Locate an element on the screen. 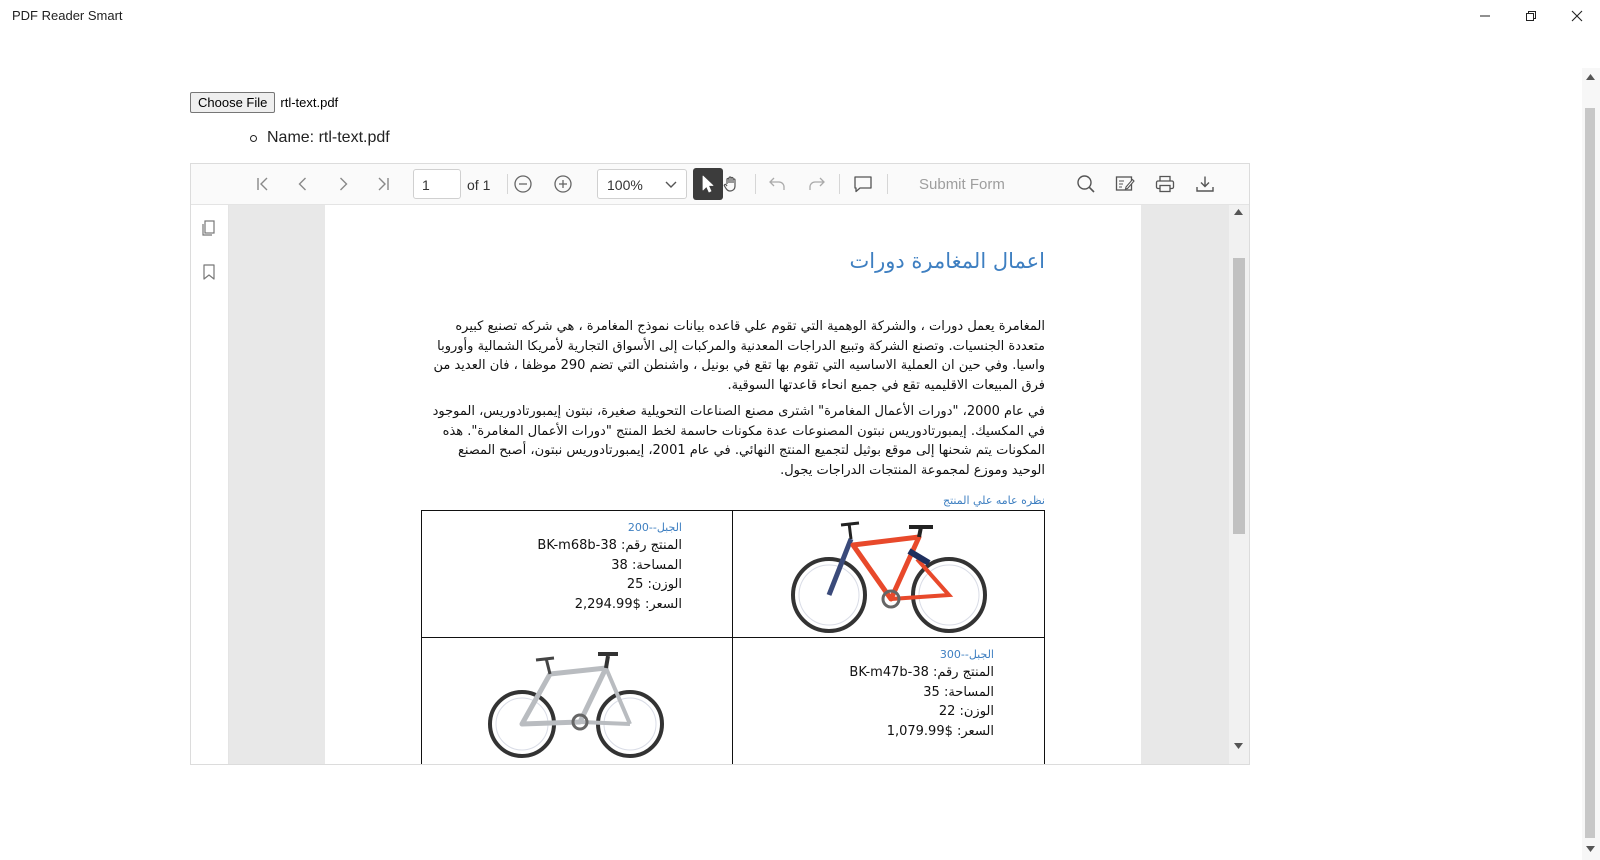 Image resolution: width=1600 pixels, height=860 pixels. close-icon is located at coordinates (1577, 16).